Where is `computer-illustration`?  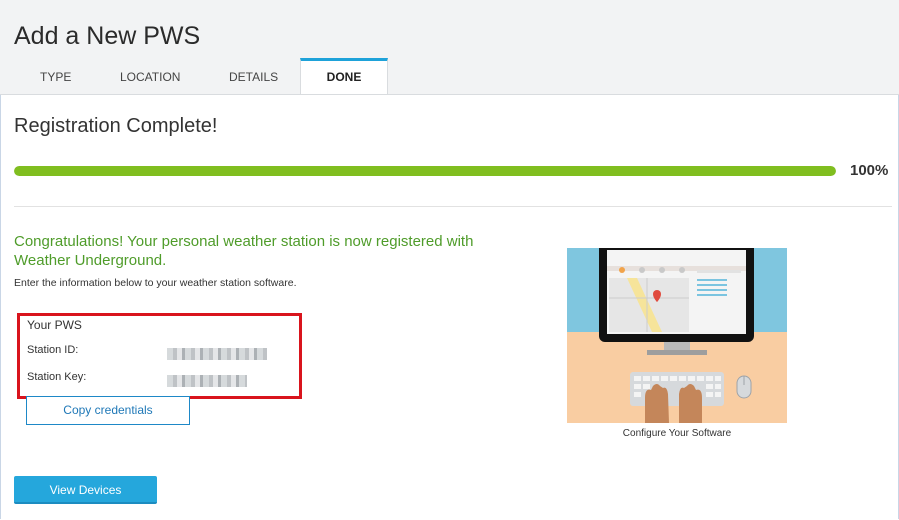 computer-illustration is located at coordinates (676, 335).